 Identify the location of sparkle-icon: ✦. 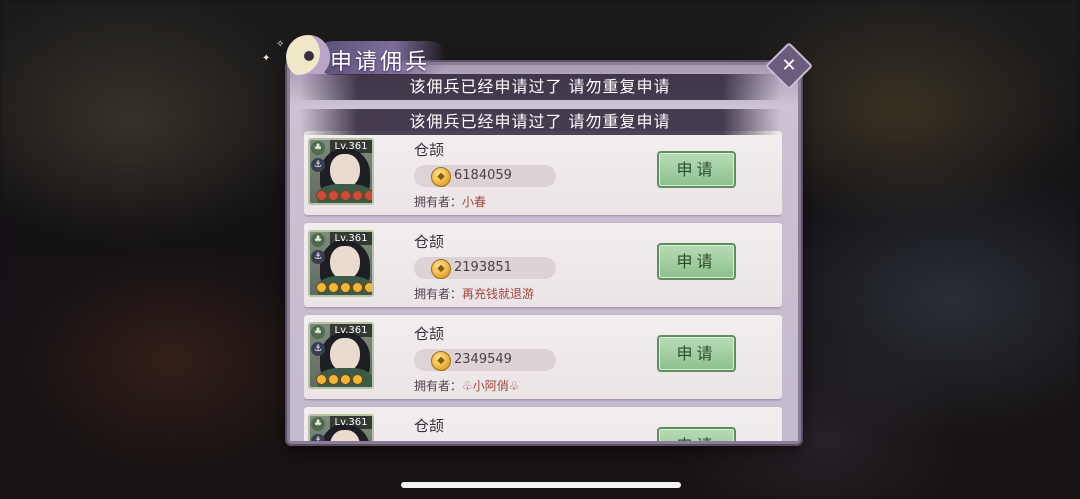
(266, 58).